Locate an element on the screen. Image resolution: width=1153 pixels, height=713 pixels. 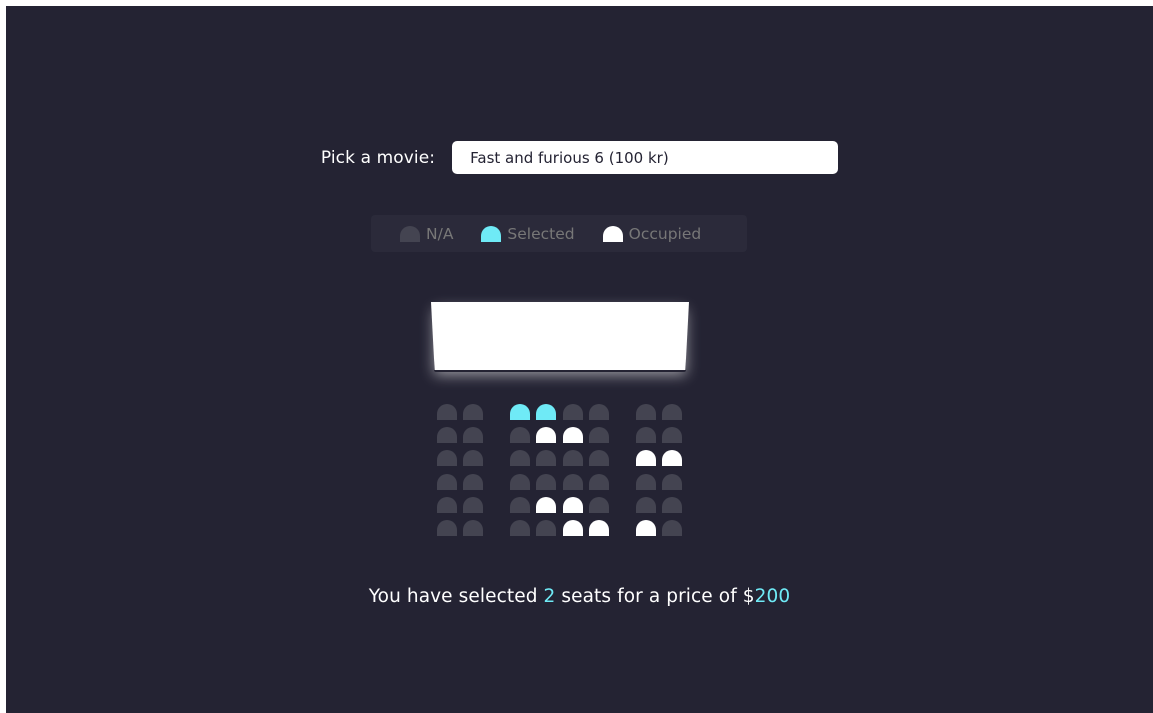
seat-r4-c7 is located at coordinates (646, 482).